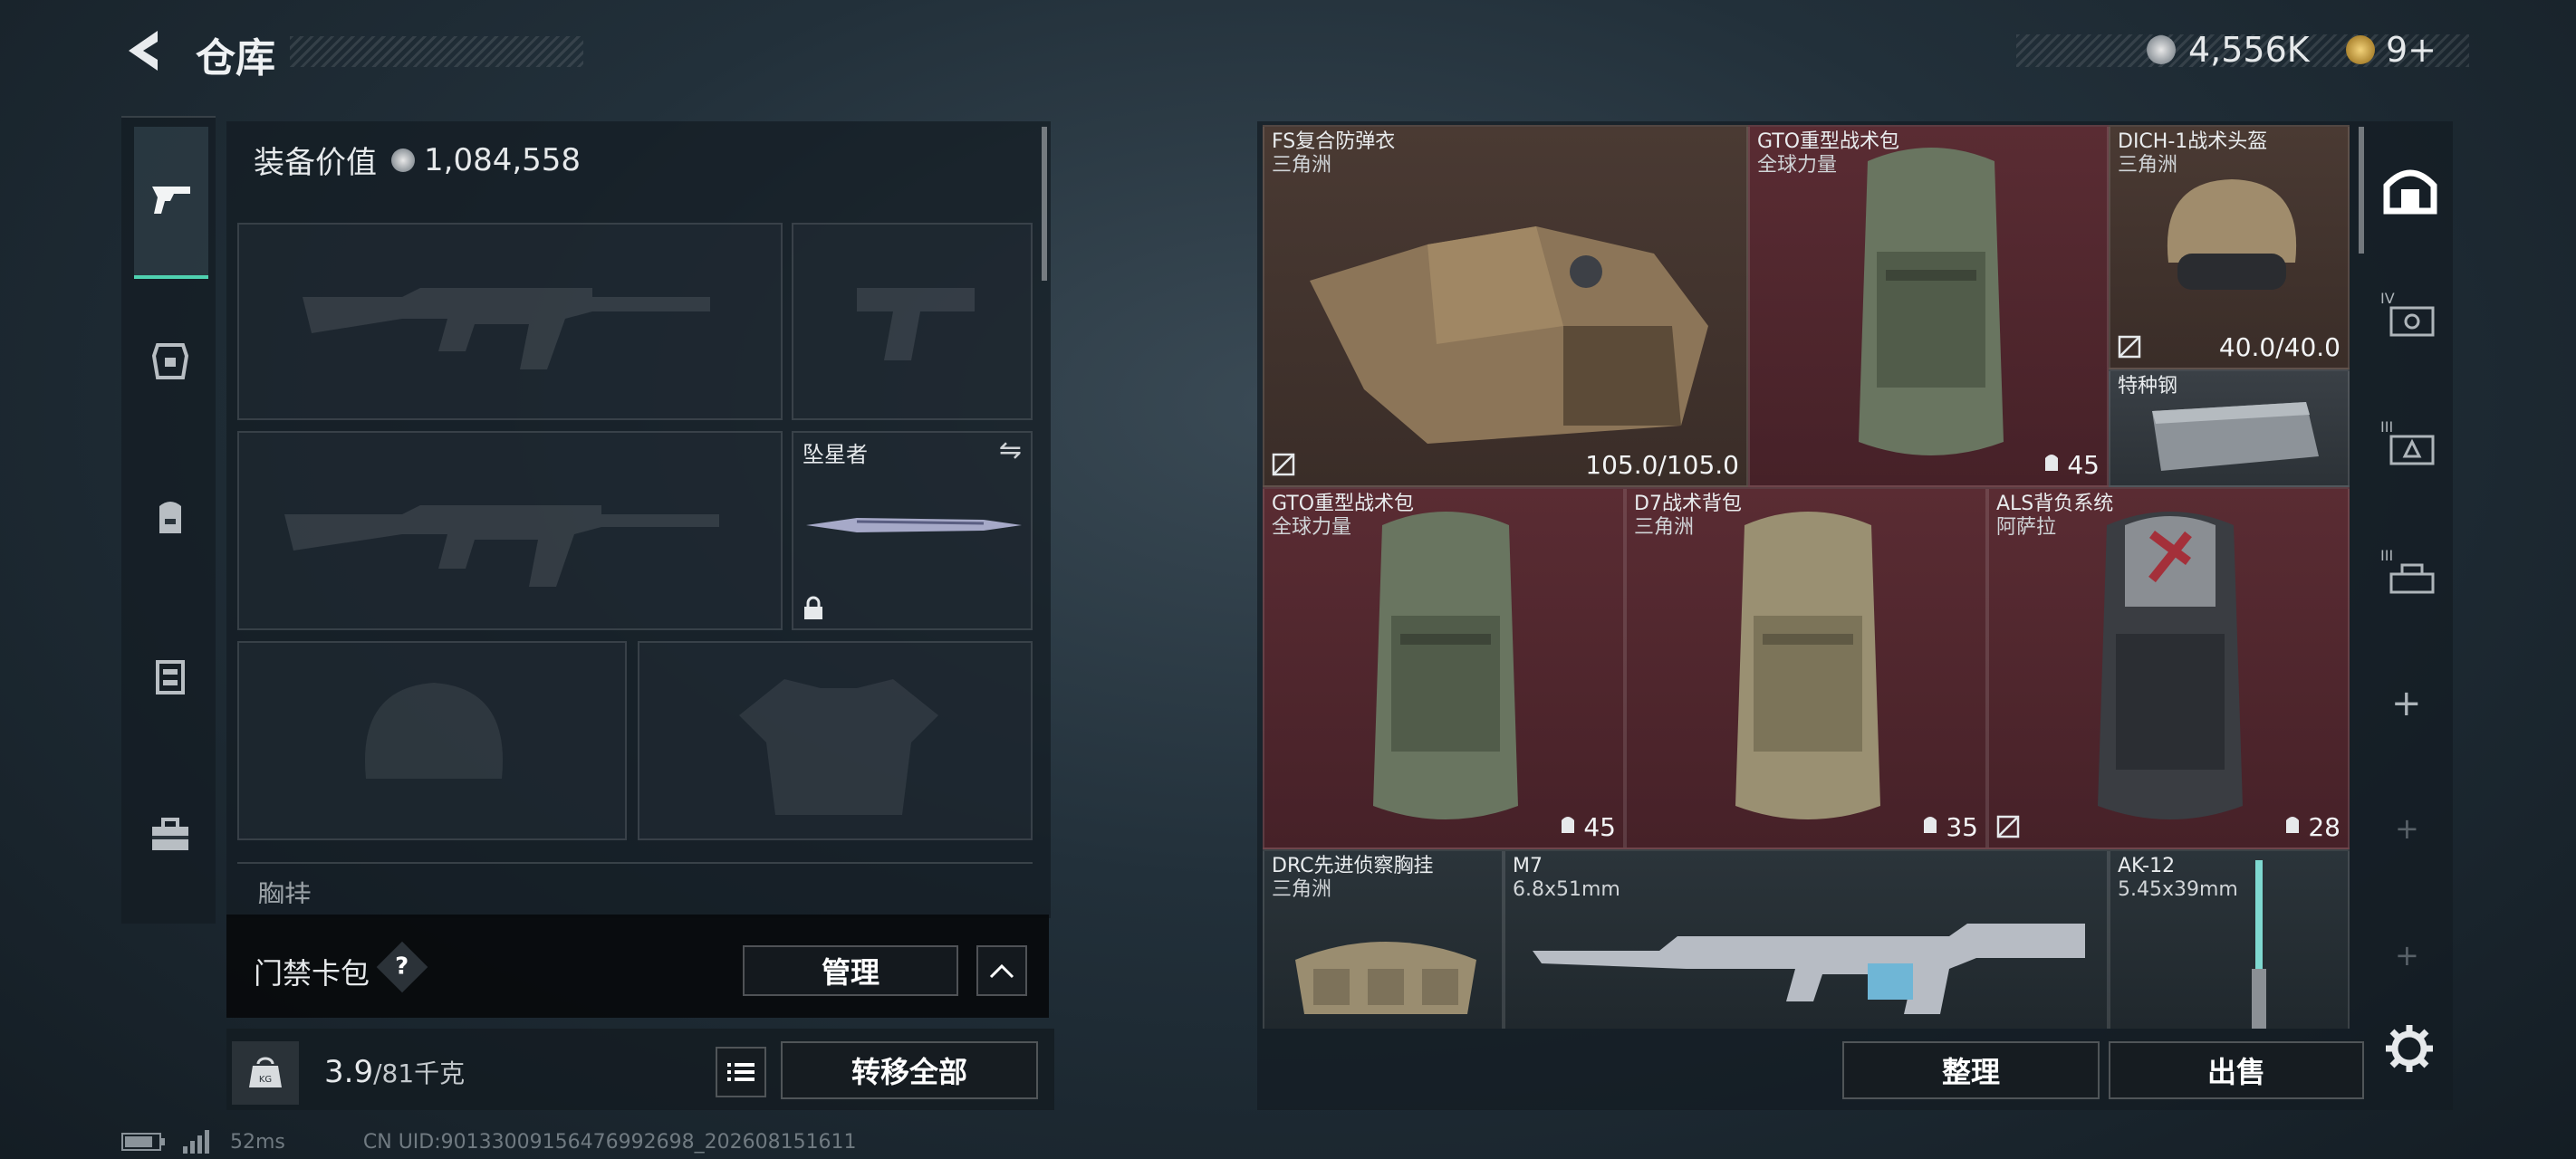 The image size is (2576, 1159). I want to click on item-ak12: AK-12 5.45x39mm, so click(2229, 939).